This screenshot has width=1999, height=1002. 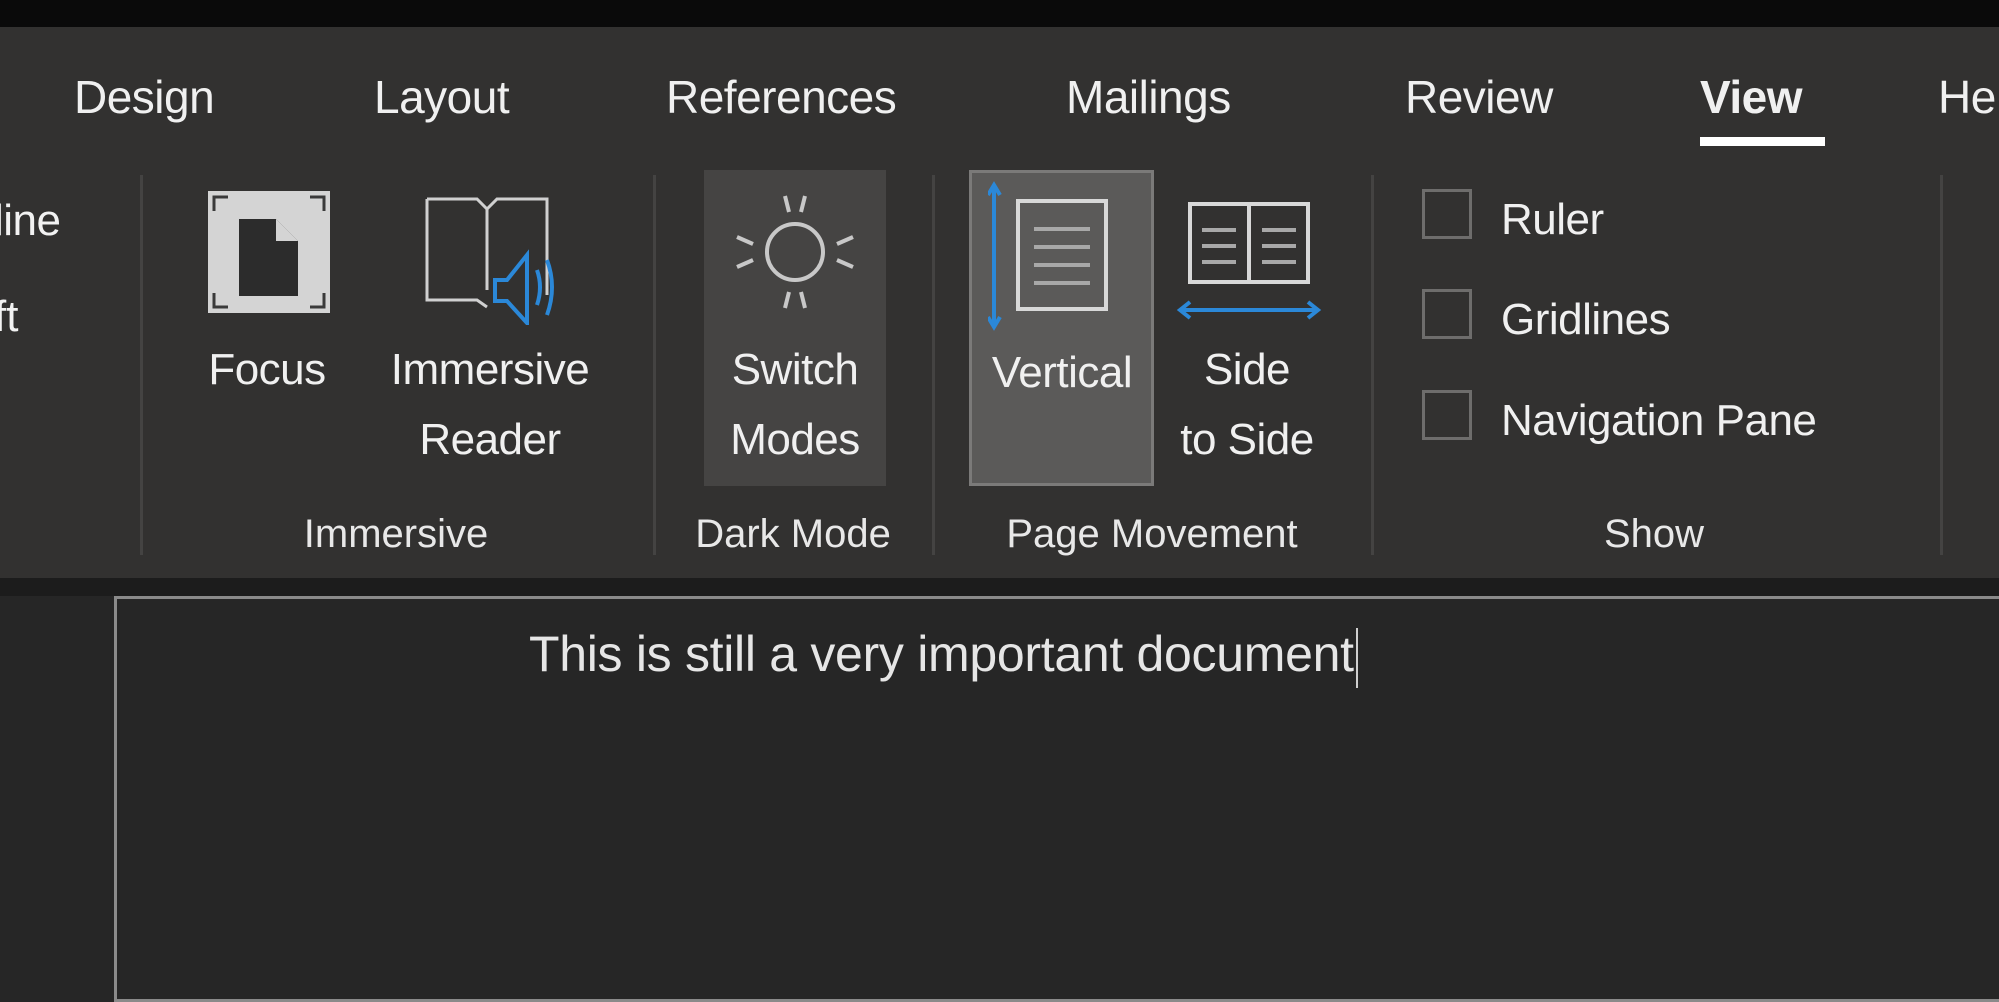 I want to click on focus-label: Focus, so click(x=267, y=369).